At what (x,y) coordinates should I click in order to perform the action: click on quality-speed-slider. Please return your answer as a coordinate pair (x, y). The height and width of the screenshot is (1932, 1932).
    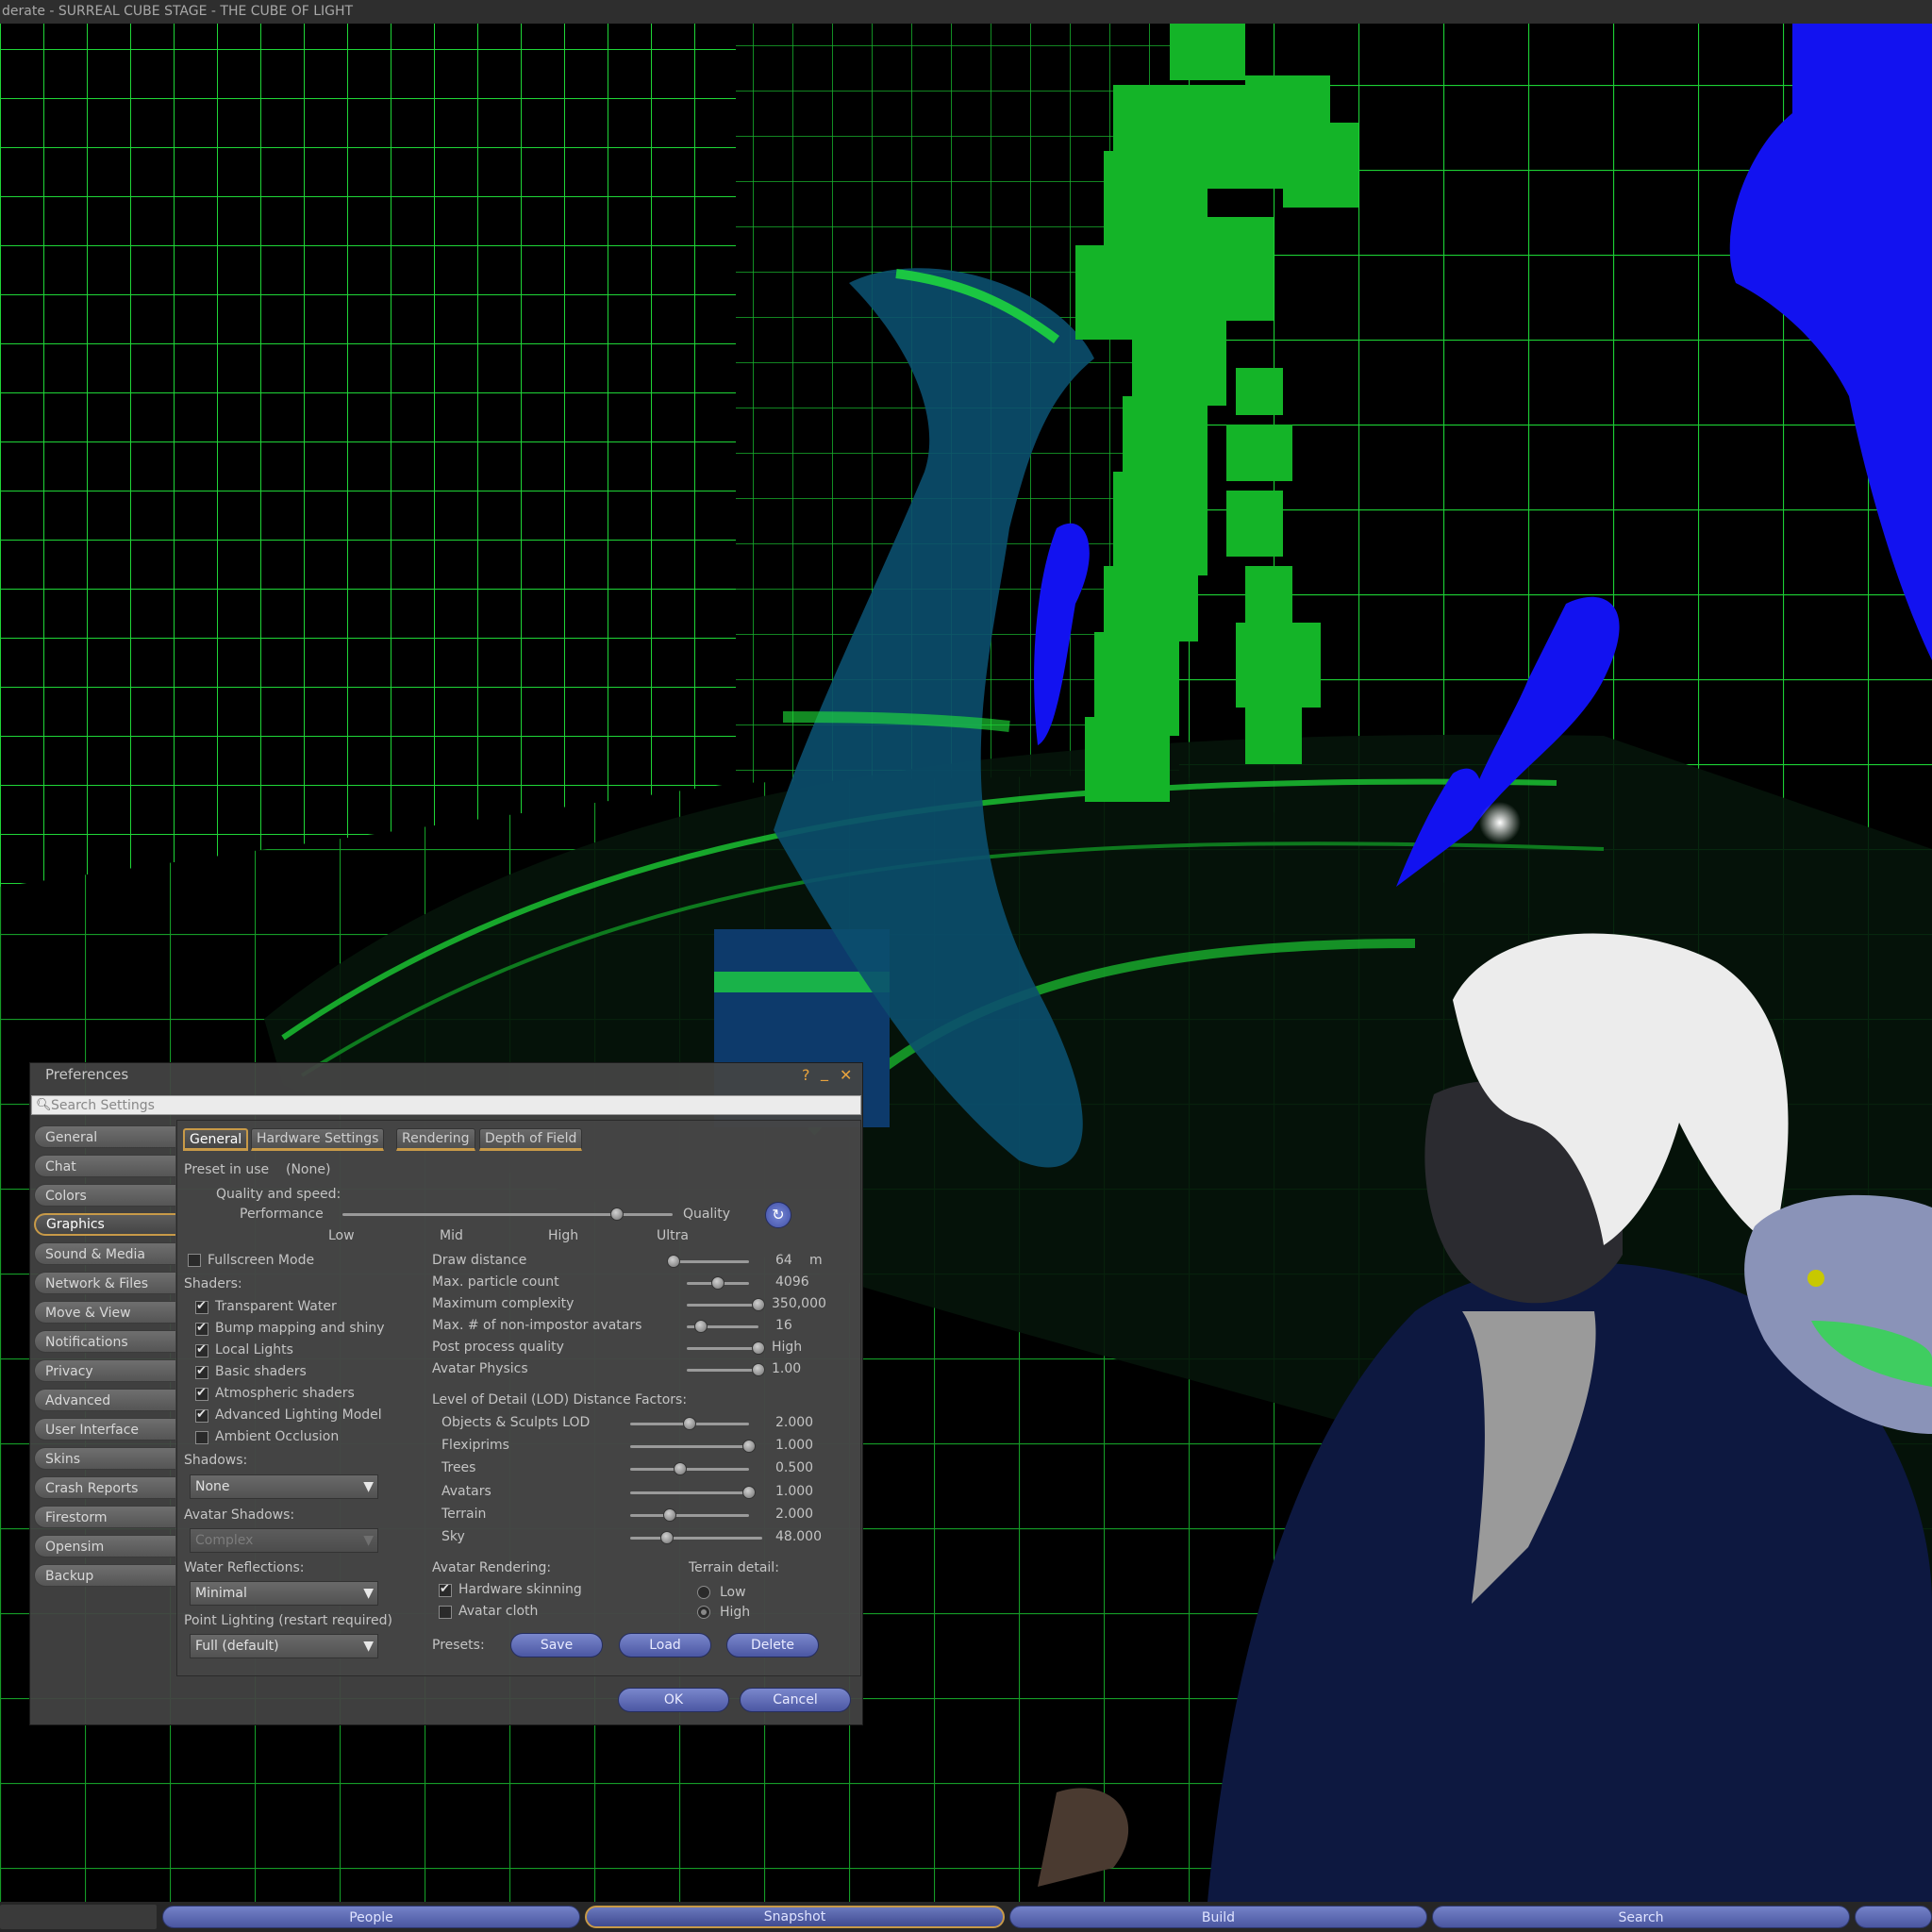
    Looking at the image, I should click on (507, 1214).